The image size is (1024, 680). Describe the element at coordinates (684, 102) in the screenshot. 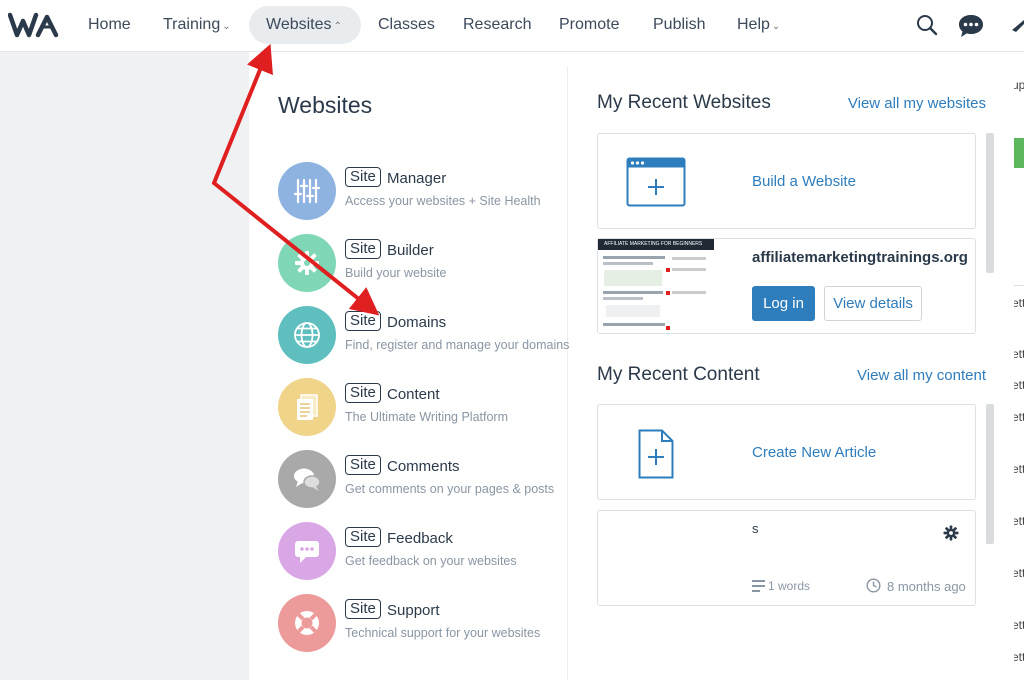

I see `recent-websites-title: My Recent Websites` at that location.